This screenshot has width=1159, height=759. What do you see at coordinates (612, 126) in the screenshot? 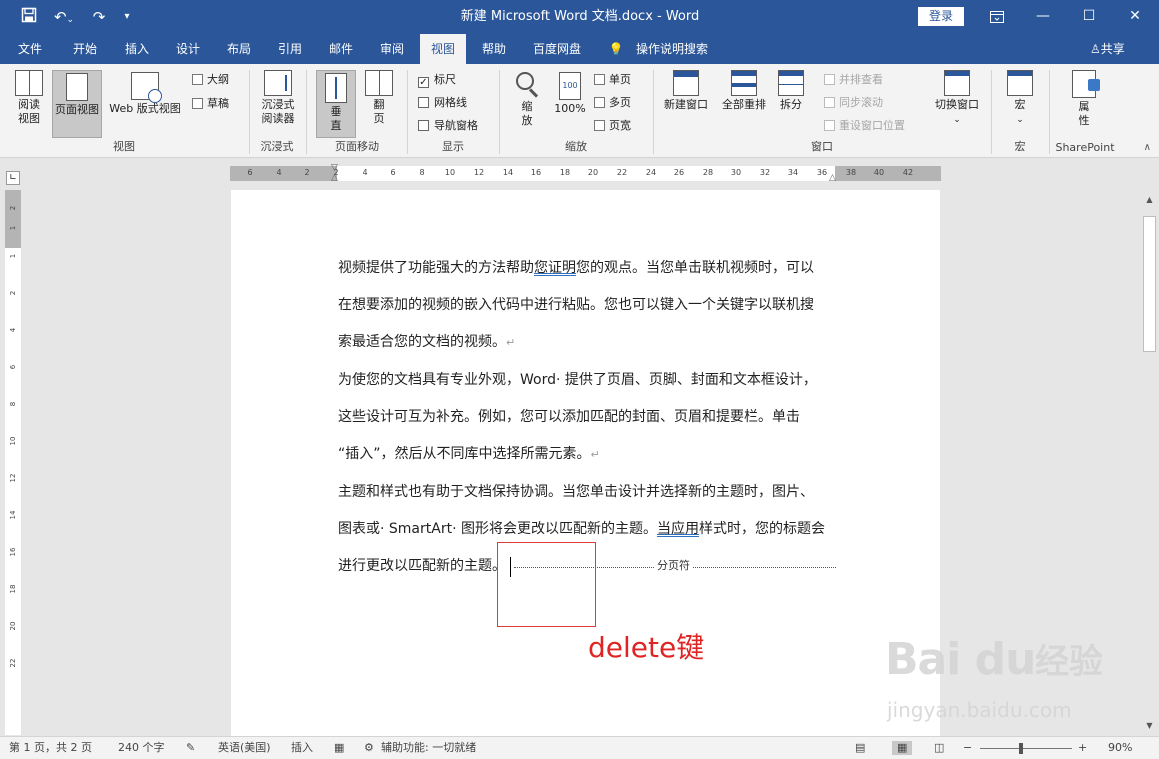
I see `page-width-button: 页宽` at bounding box center [612, 126].